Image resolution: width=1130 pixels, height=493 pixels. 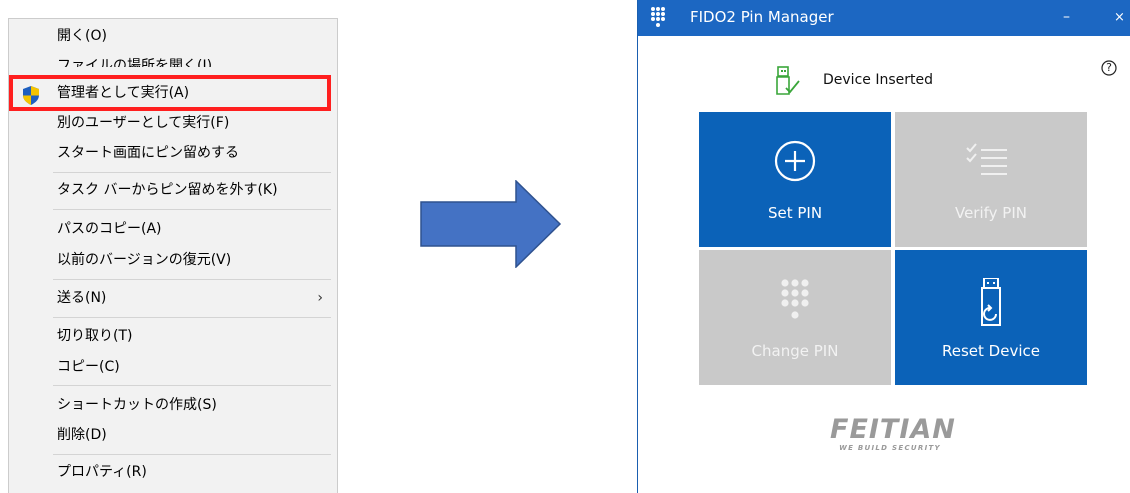 What do you see at coordinates (893, 429) in the screenshot?
I see `logo-wordmark: FEITIAN` at bounding box center [893, 429].